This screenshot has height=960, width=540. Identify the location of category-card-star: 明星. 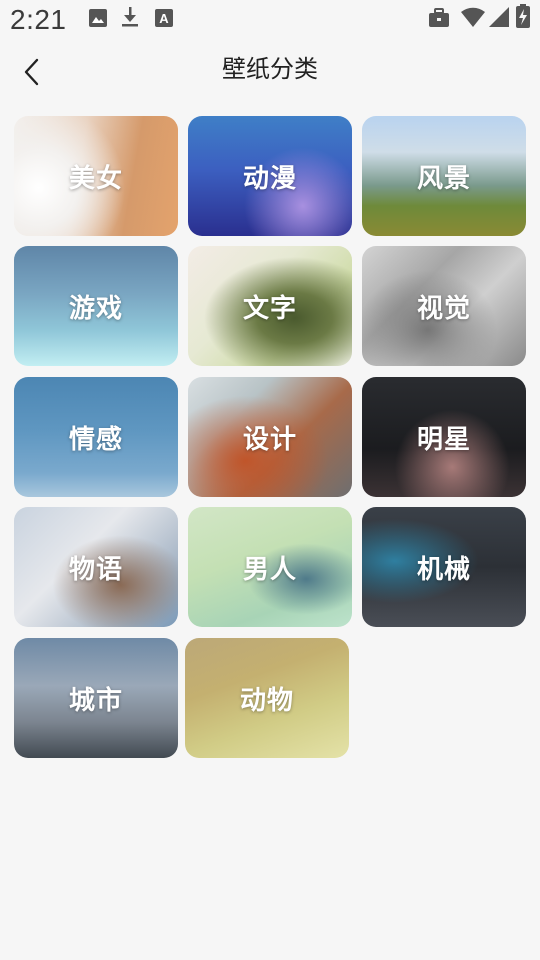
(444, 437).